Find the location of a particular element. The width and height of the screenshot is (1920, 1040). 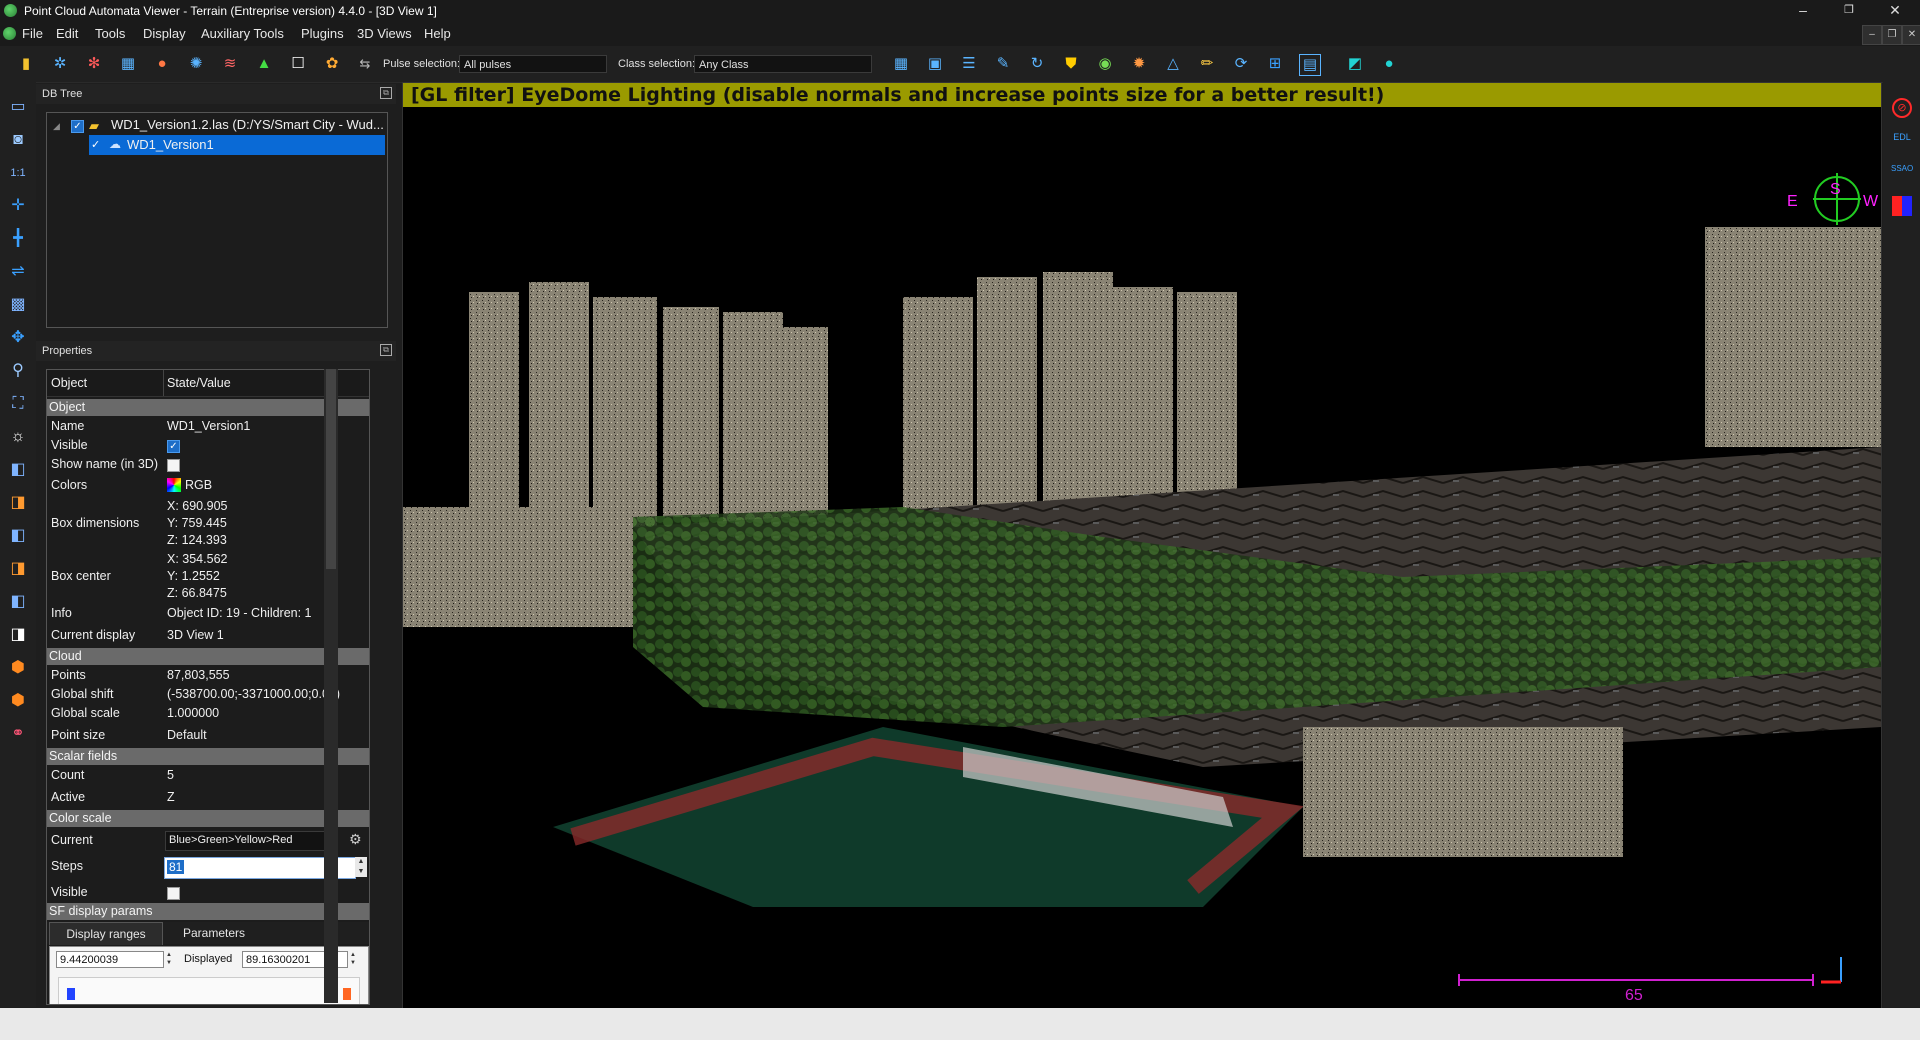

point-size-dropdown: Default is located at coordinates (187, 735).